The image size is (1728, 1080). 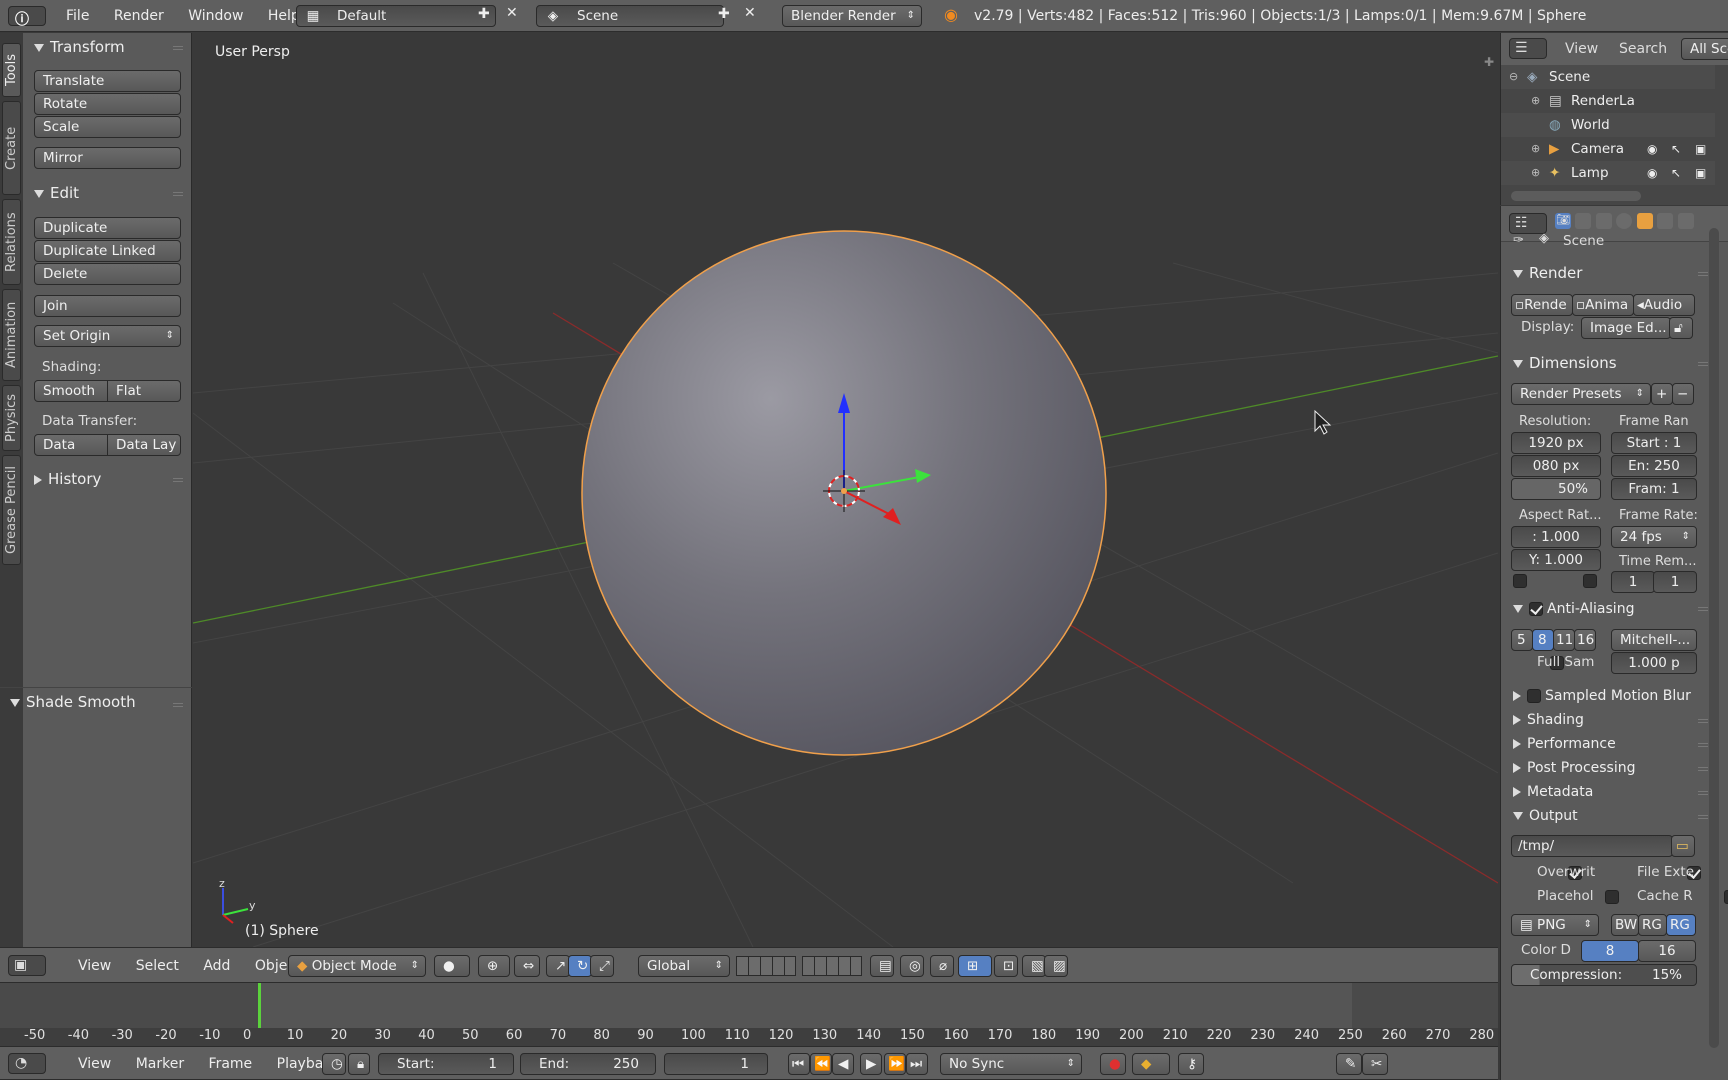 I want to click on object-mode-dropdown: ◆ Object Mode ⇕, so click(x=357, y=966).